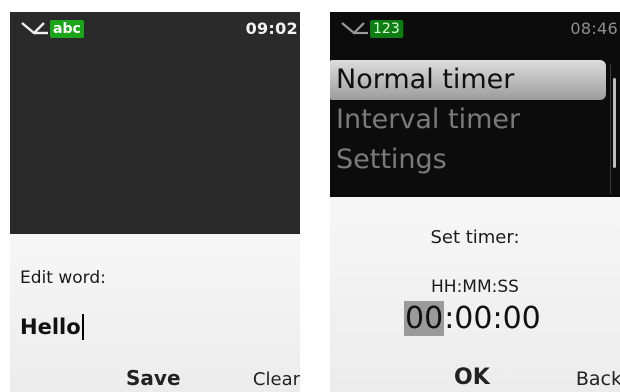 This screenshot has width=620, height=392. I want to click on ok-button: OK, so click(472, 377).